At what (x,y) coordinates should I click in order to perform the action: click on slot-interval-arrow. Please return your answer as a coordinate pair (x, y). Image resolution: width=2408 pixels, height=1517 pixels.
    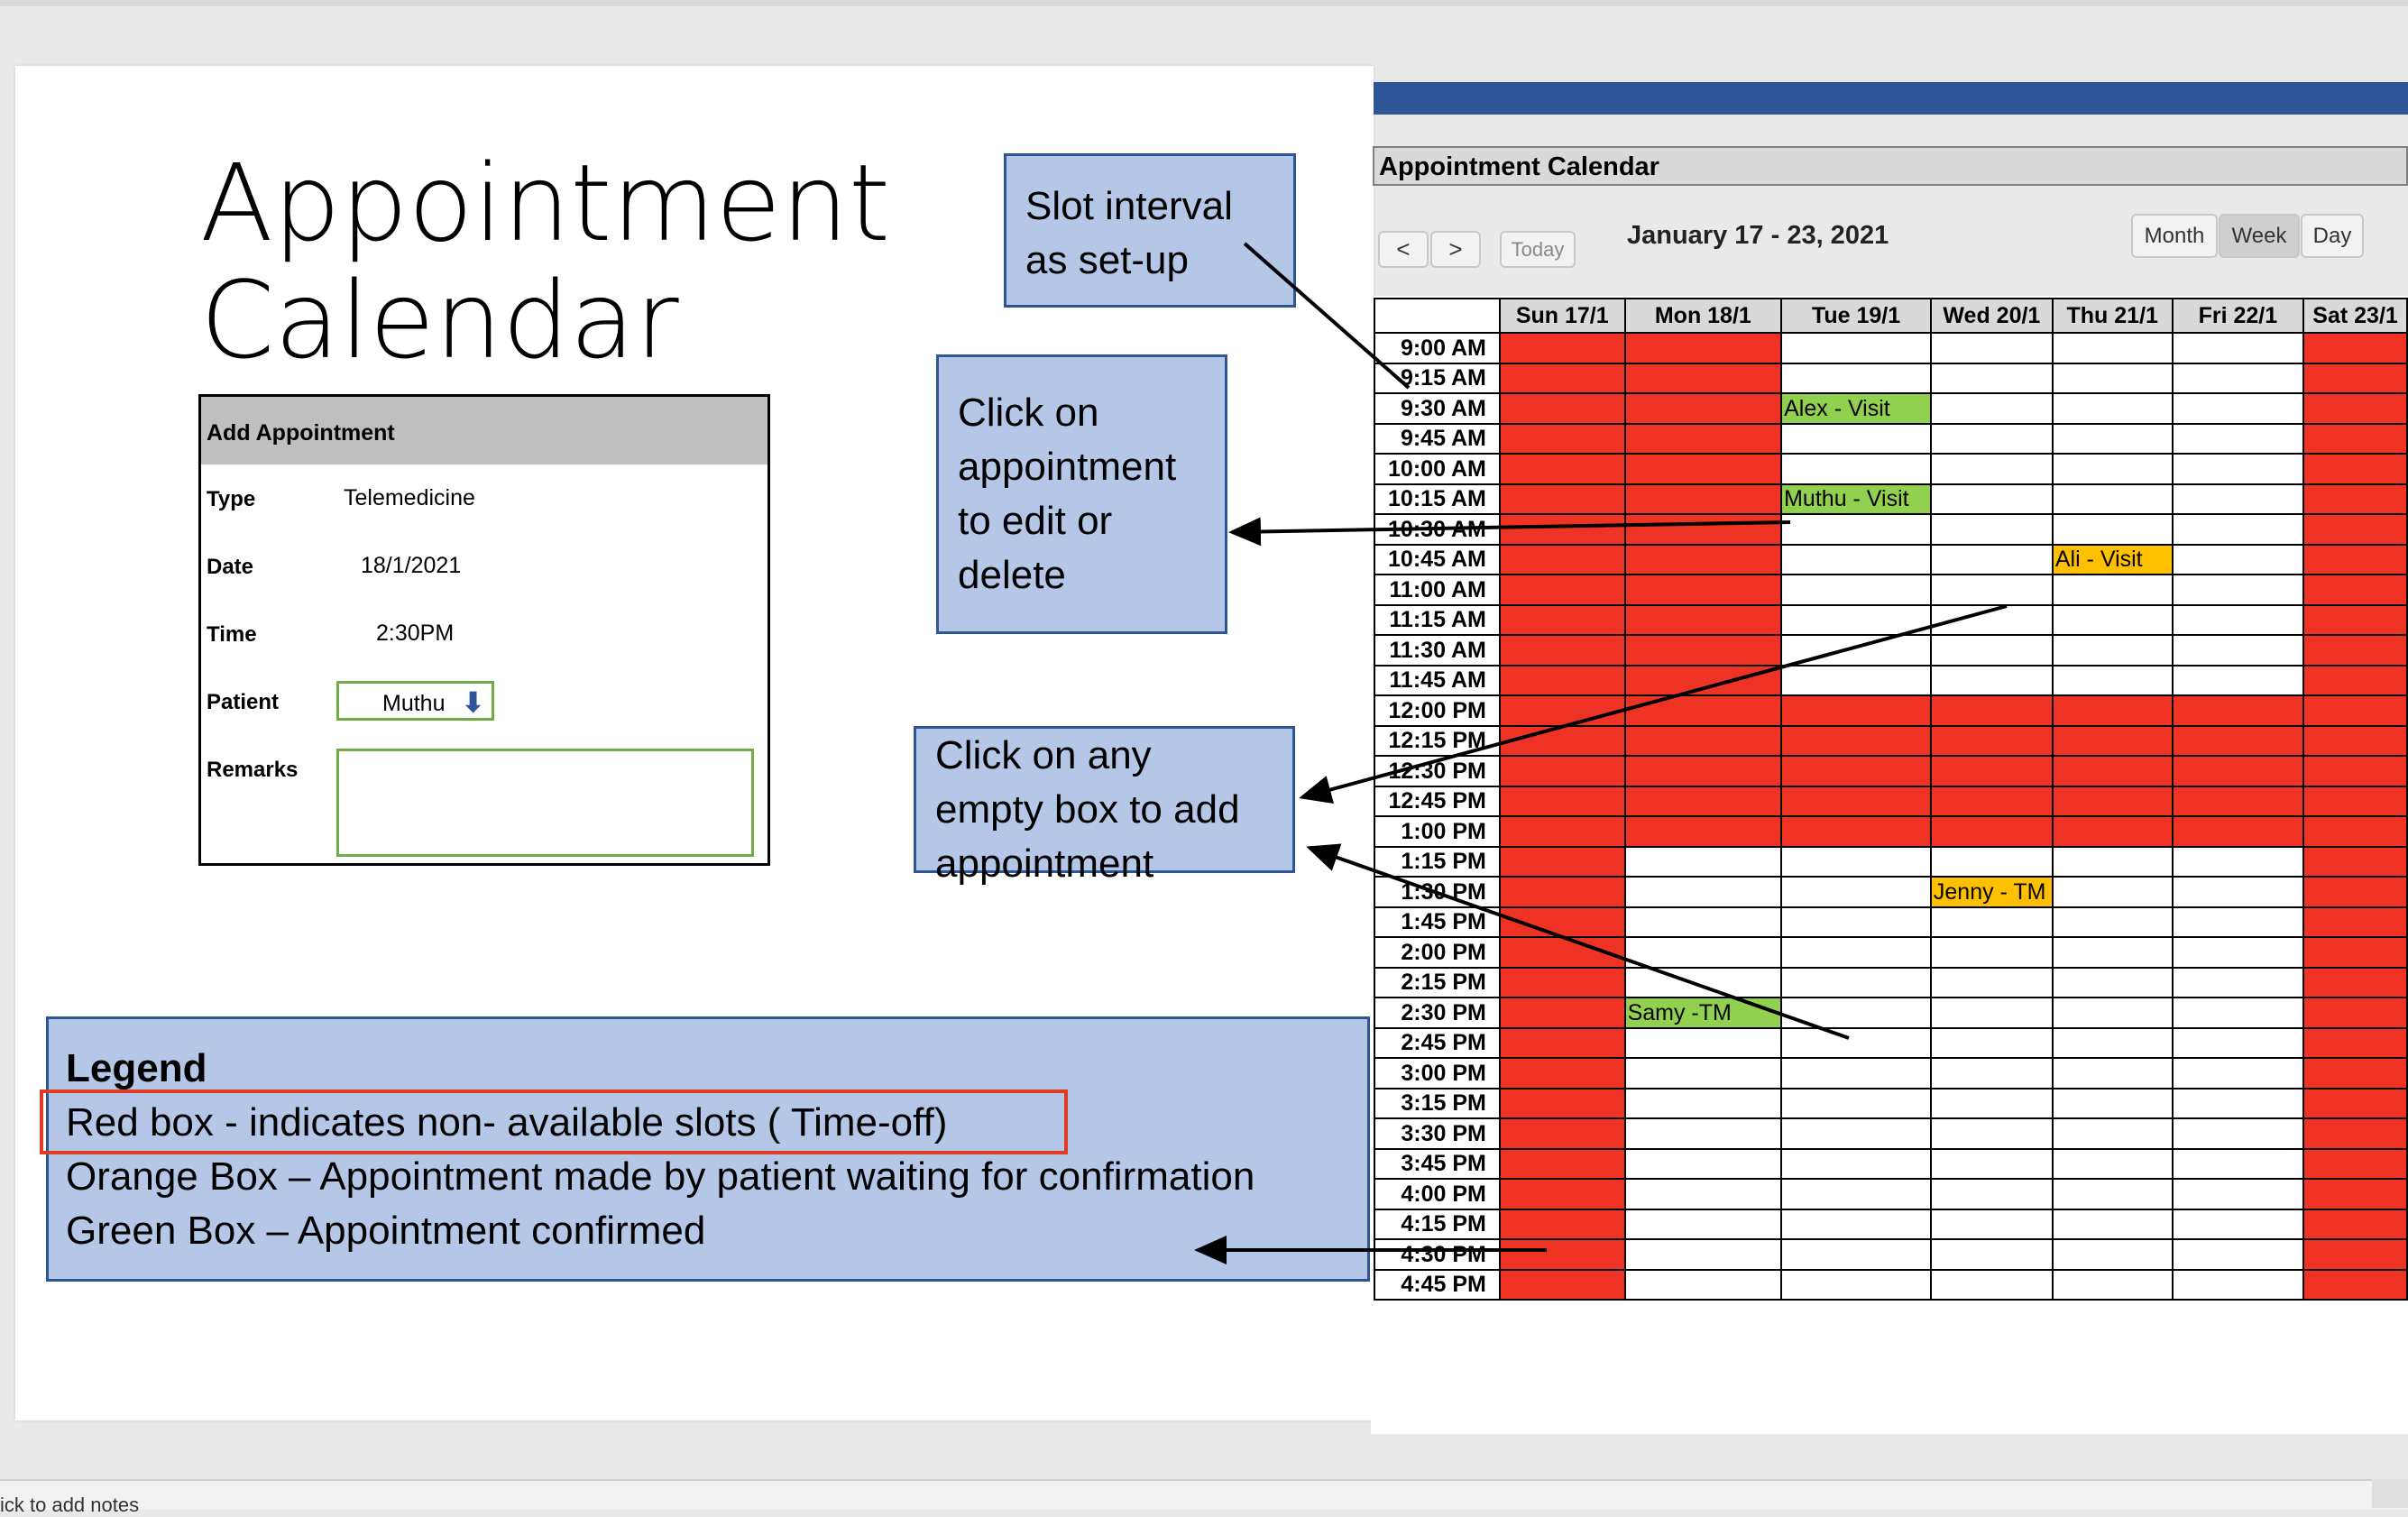
    Looking at the image, I should click on (1327, 316).